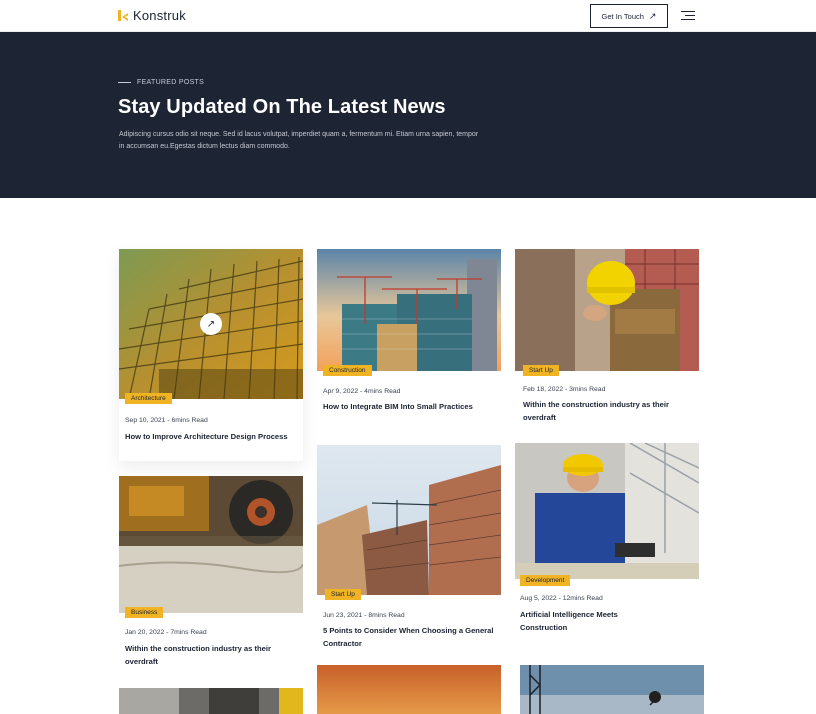 Image resolution: width=816 pixels, height=714 pixels. I want to click on hamburger-menu-icon, so click(688, 16).